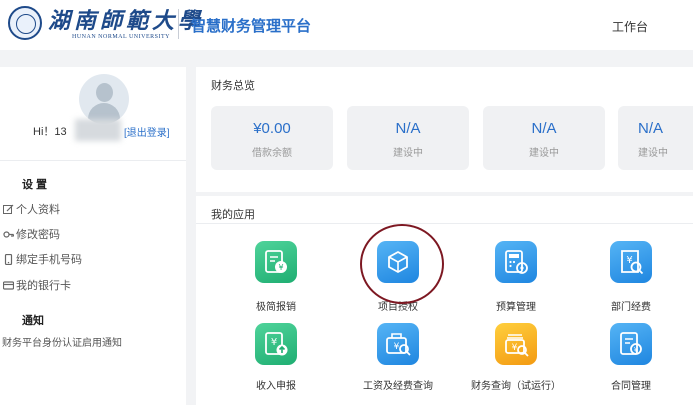 The width and height of the screenshot is (693, 405). Describe the element at coordinates (25, 23) in the screenshot. I see `university-seal-logo` at that location.